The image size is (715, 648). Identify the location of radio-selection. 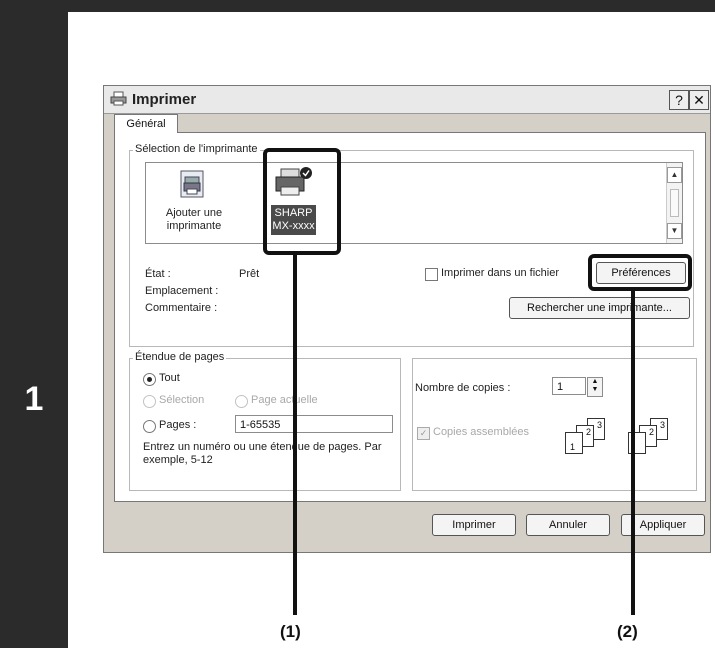
(149, 401).